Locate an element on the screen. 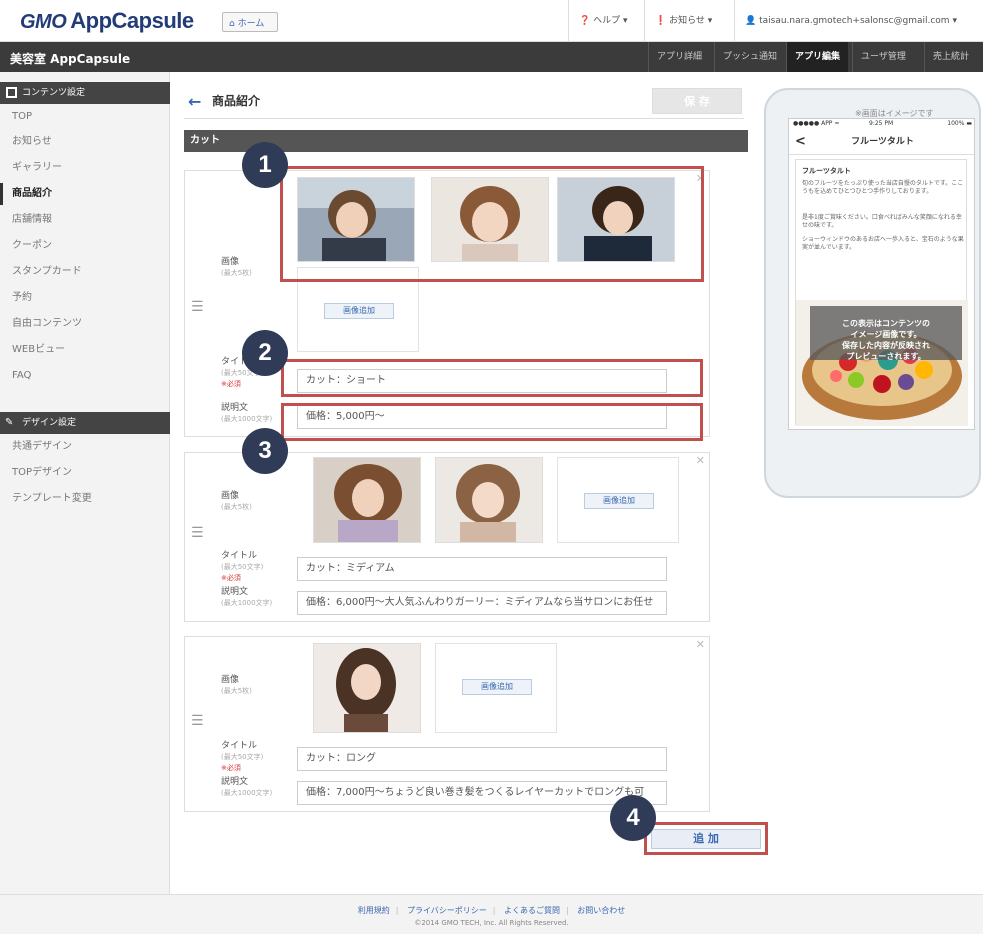 This screenshot has width=983, height=934. save-button: 保 存 is located at coordinates (697, 101).